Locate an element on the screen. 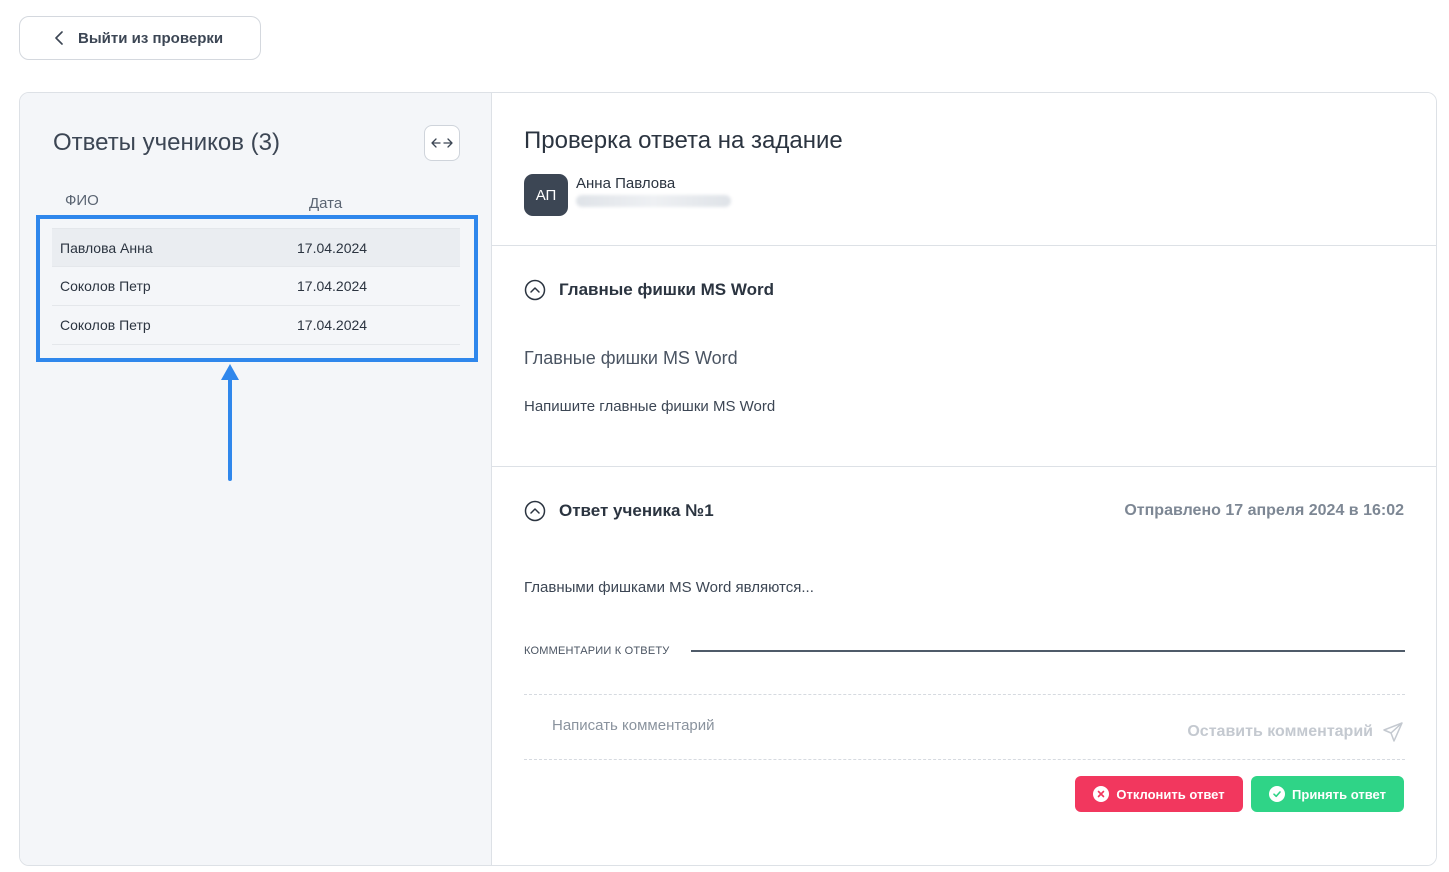 This screenshot has width=1449, height=872. student-email-blurred is located at coordinates (653, 201).